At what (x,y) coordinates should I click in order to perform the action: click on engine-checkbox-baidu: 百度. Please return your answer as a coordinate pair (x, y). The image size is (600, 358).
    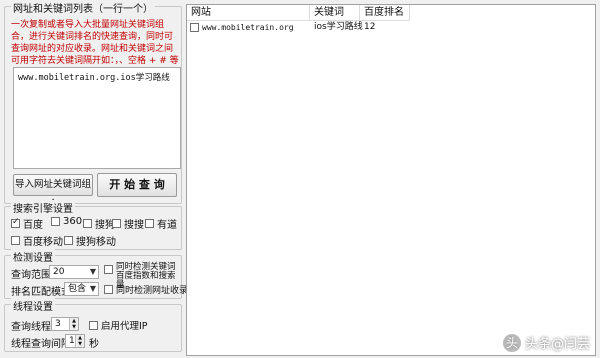
    Looking at the image, I should click on (27, 223).